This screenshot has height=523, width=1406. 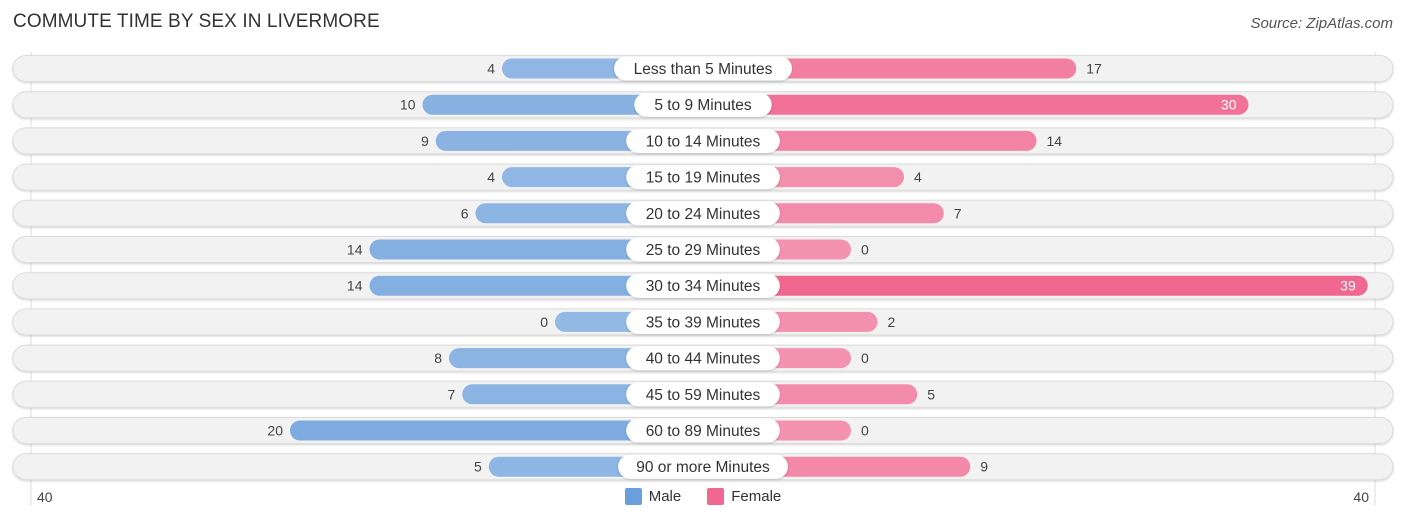 I want to click on category-label: 60 to 89 Minutes, so click(x=703, y=431).